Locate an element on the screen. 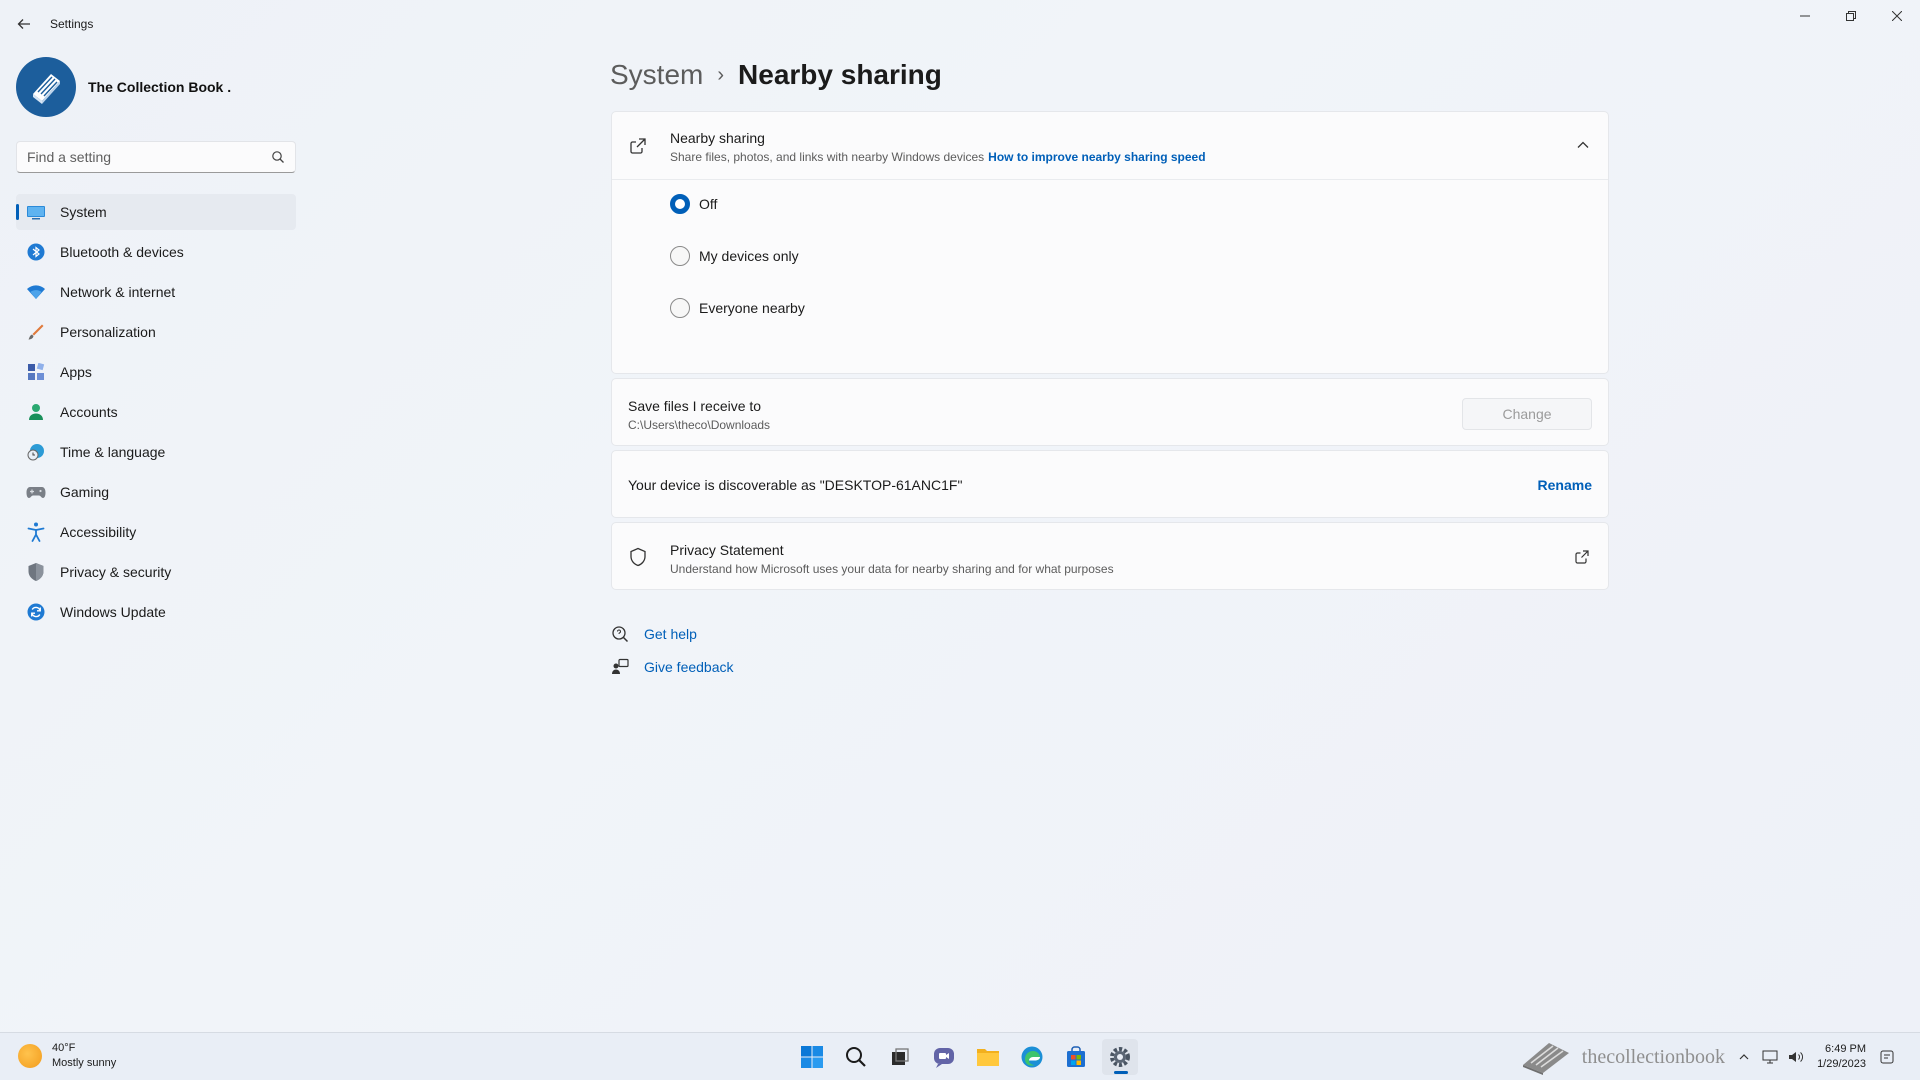 The width and height of the screenshot is (1920, 1080). improve-speed-link: How to improve nearby sharing speed is located at coordinates (1096, 157).